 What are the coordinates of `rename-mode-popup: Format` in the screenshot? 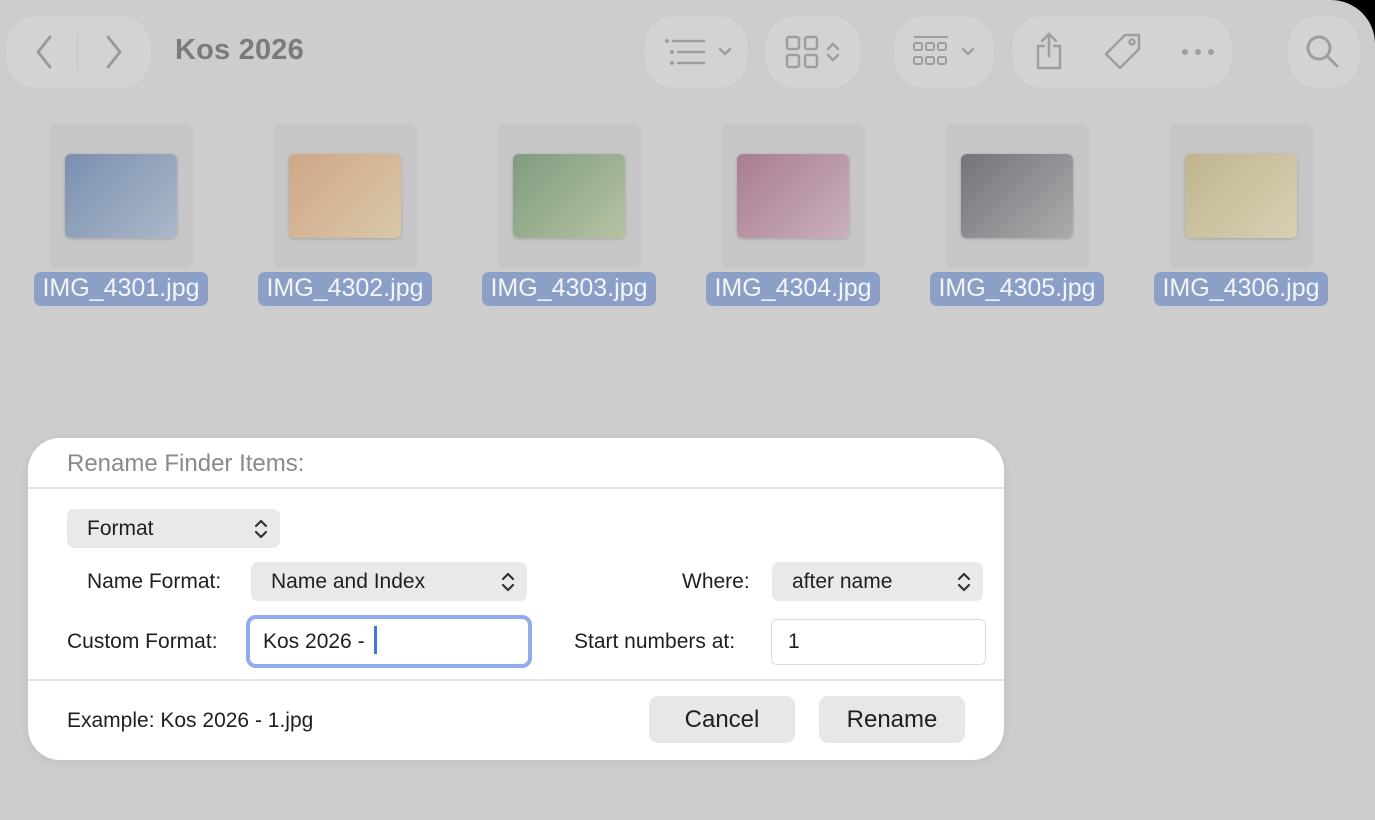 It's located at (173, 528).